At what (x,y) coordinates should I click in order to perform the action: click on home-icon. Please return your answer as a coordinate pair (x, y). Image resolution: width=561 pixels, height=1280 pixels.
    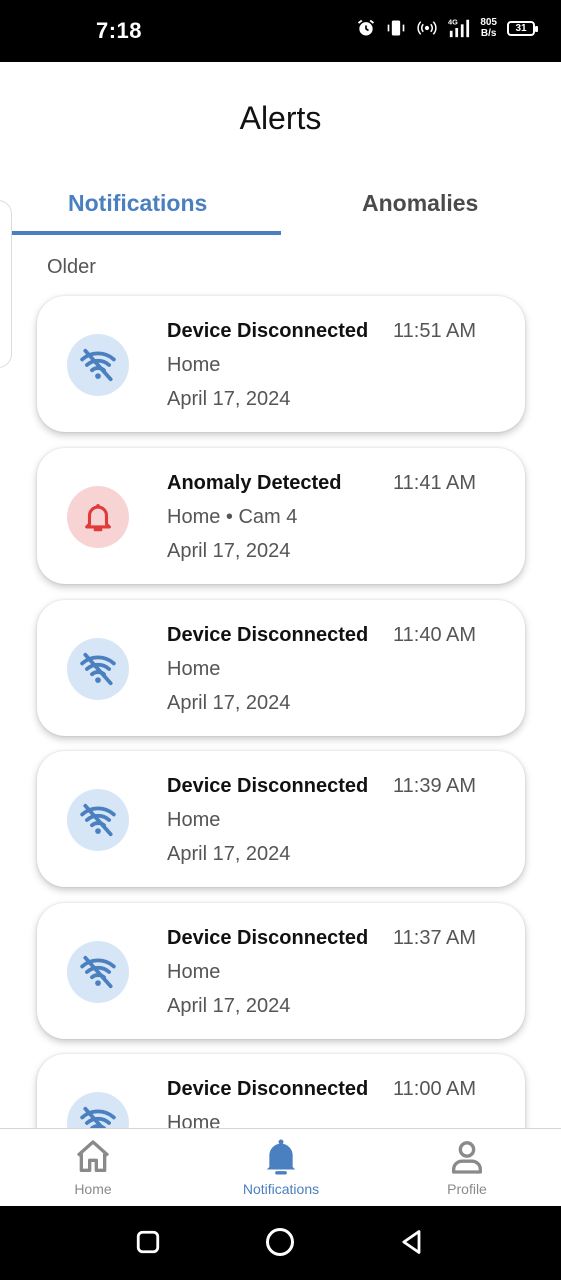
    Looking at the image, I should click on (93, 1156).